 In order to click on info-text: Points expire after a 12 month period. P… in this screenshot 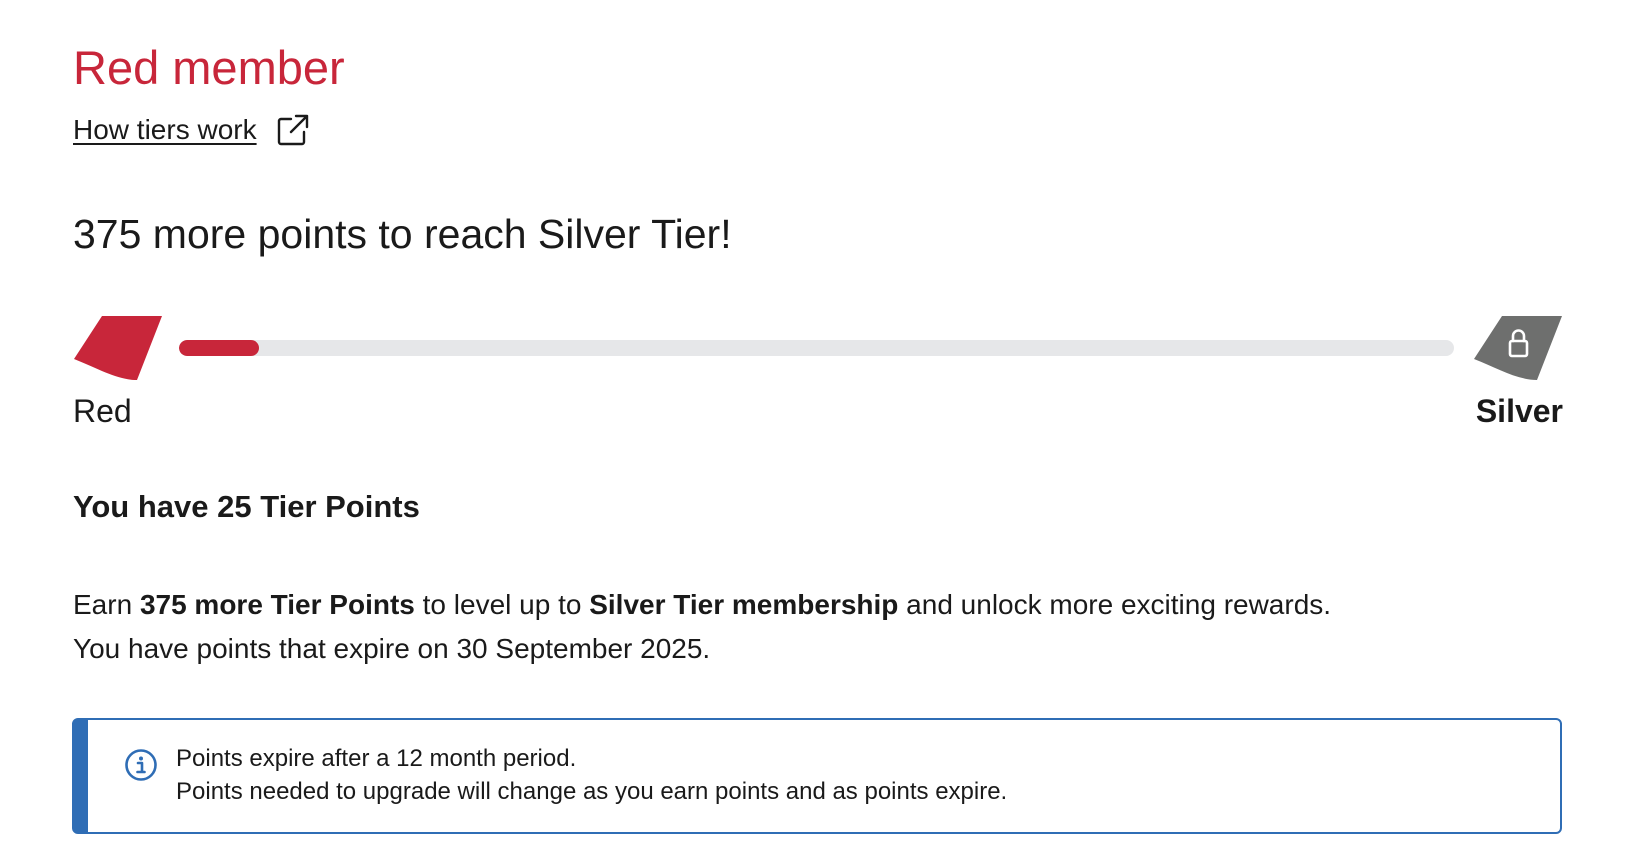, I will do `click(591, 775)`.